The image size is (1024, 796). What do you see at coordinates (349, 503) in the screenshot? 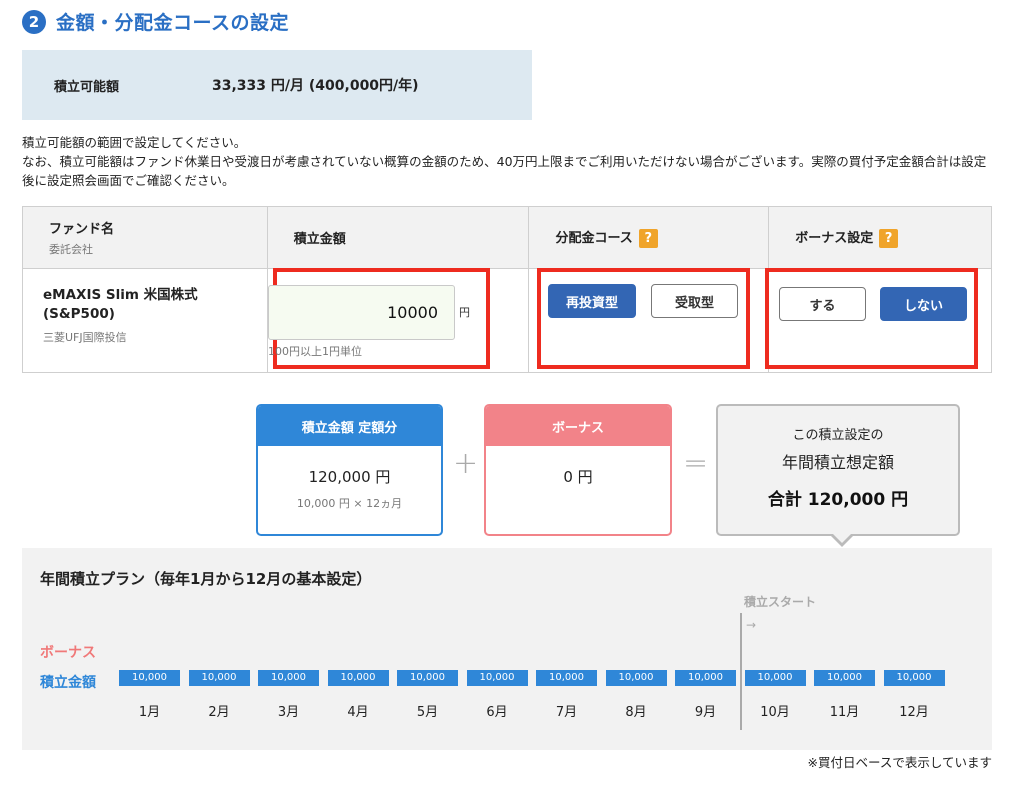
I see `fixed-amount-formula: 10,000 円 × 12ヵ月` at bounding box center [349, 503].